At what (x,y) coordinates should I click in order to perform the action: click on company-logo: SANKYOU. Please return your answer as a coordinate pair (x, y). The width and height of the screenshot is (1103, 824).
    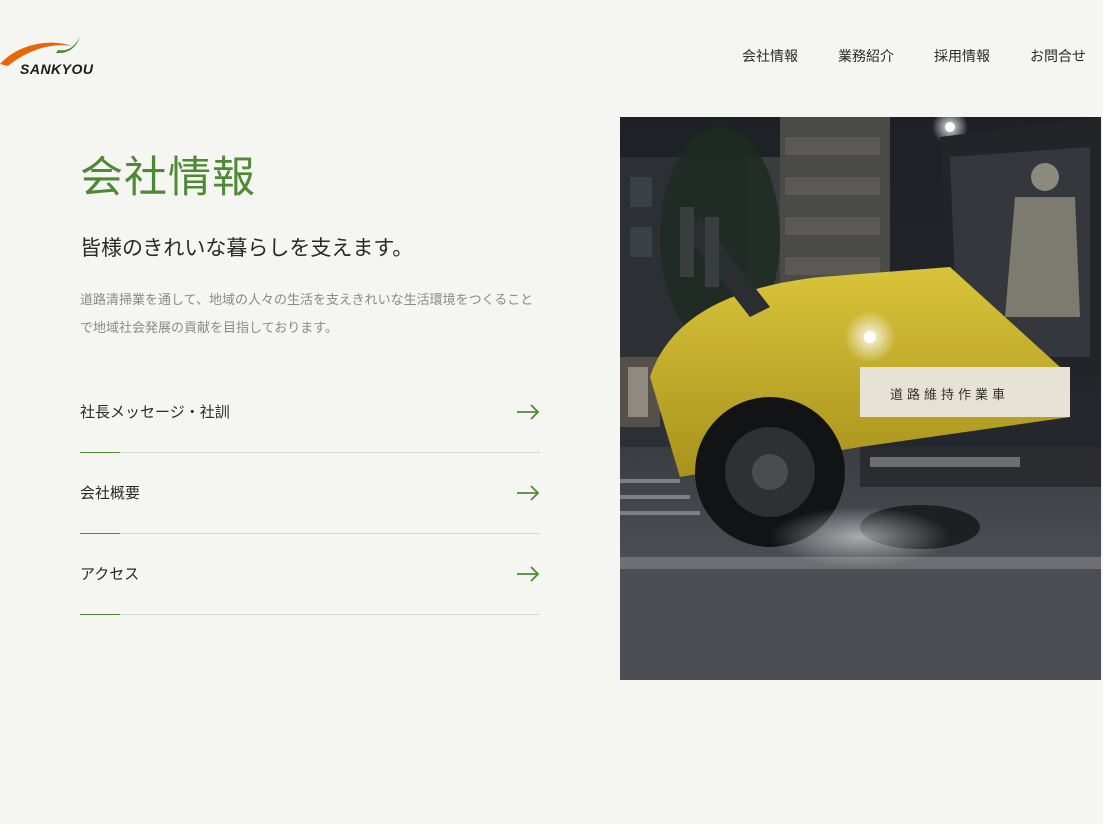
    Looking at the image, I should click on (55, 58).